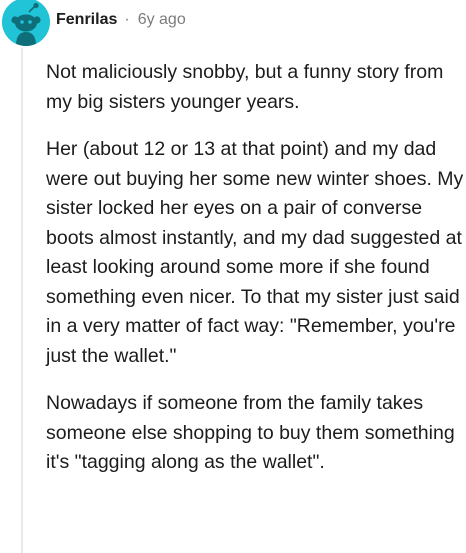 The height and width of the screenshot is (553, 466). I want to click on comment-timestamp: 6y ago, so click(162, 20).